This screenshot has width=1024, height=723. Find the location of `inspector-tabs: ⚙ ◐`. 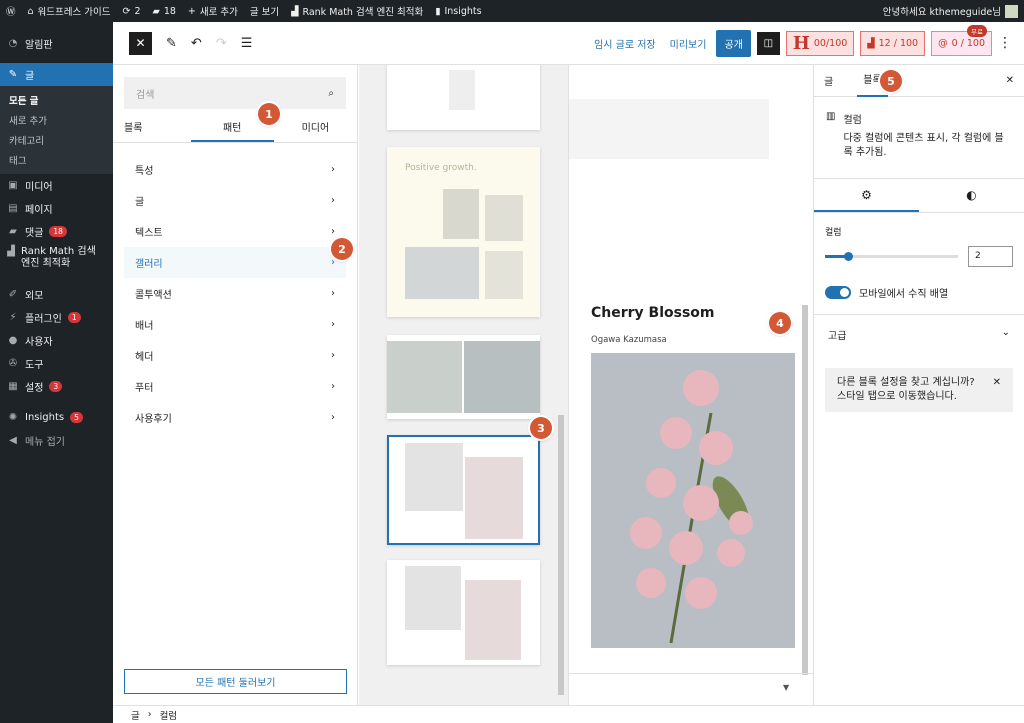

inspector-tabs: ⚙ ◐ is located at coordinates (919, 196).